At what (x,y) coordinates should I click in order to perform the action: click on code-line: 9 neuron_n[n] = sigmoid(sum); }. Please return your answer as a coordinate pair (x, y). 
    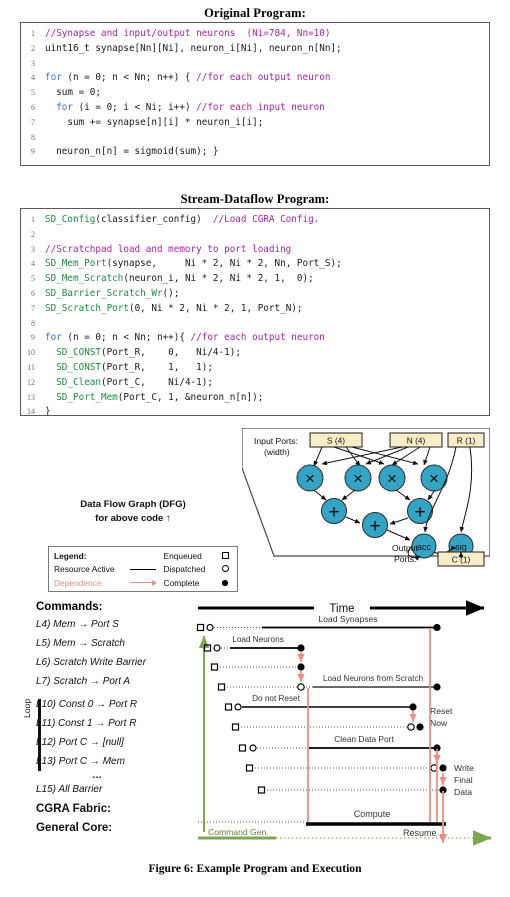
    Looking at the image, I should click on (255, 152).